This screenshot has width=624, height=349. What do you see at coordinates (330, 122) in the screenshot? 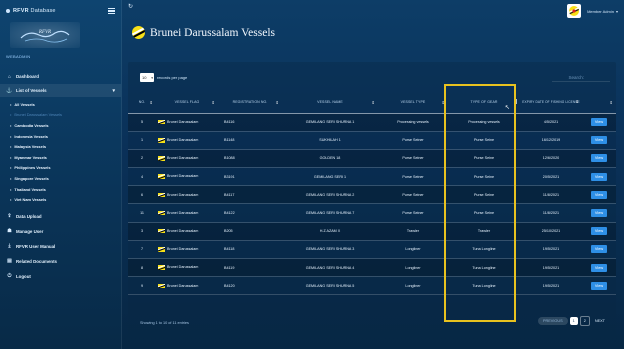
I see `cell-vessel-name: GEMILANG SERI SHURNA 1` at bounding box center [330, 122].